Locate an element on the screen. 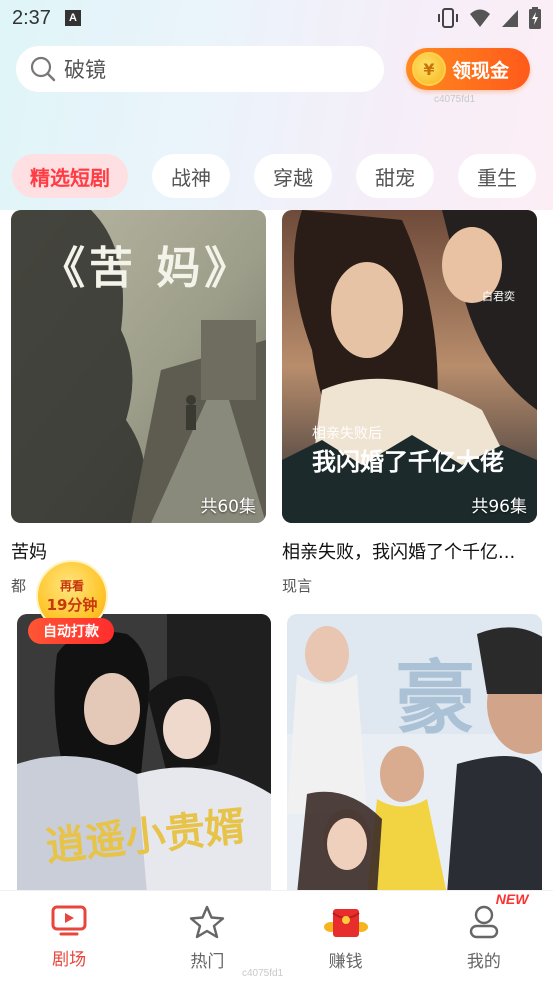 This screenshot has height=983, width=553. nav-theater-label: 剧场 is located at coordinates (69, 960).